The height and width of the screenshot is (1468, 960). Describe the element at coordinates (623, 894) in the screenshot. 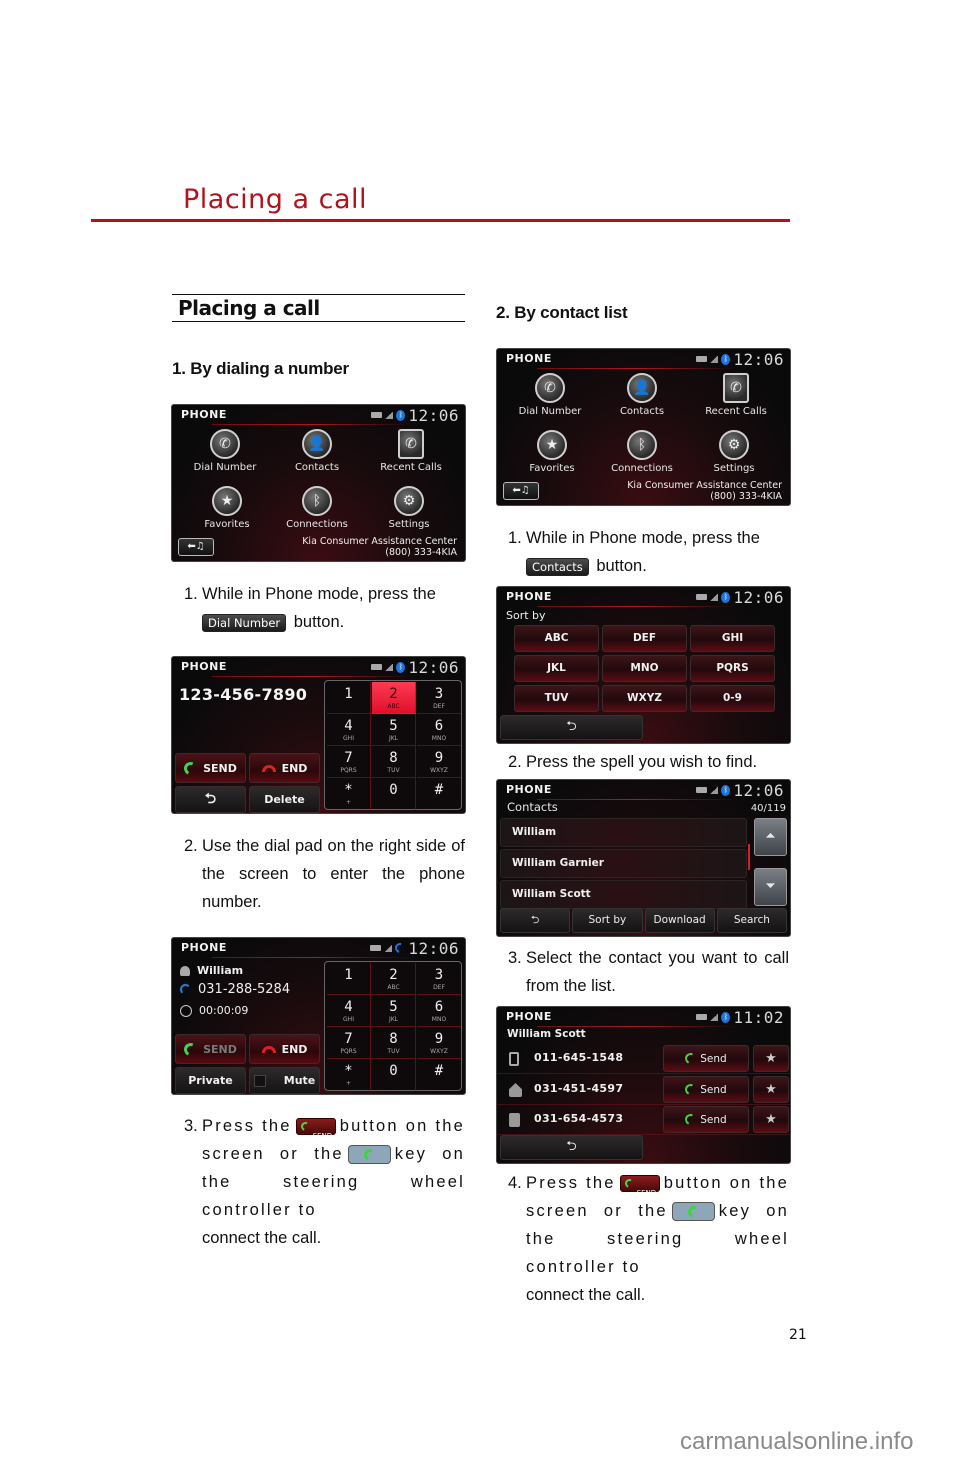

I see `contact-row: William Scott` at that location.